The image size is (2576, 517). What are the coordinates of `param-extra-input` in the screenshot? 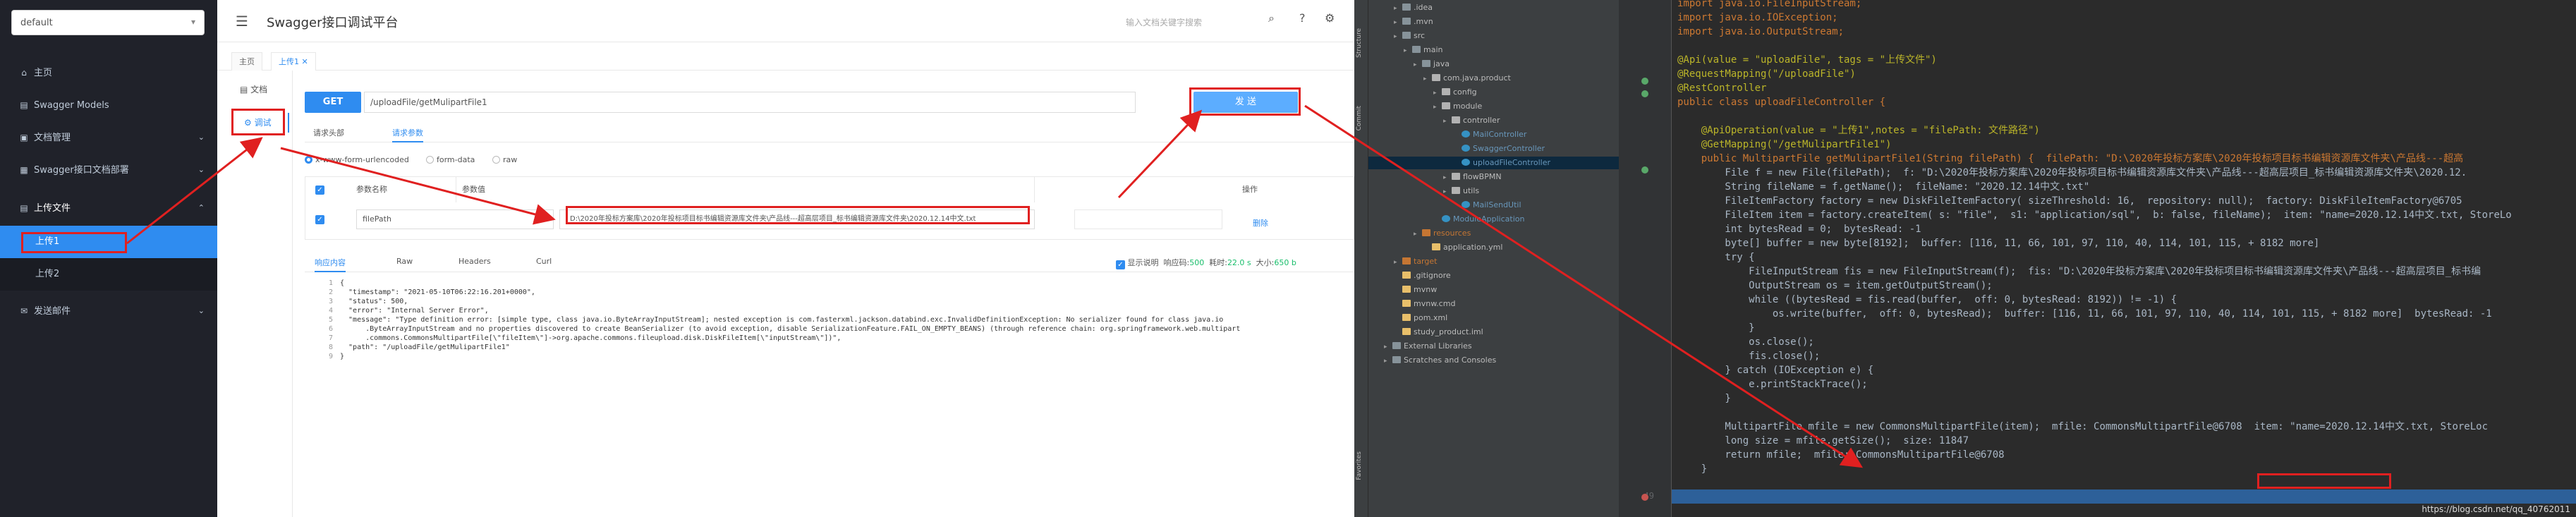 It's located at (1148, 219).